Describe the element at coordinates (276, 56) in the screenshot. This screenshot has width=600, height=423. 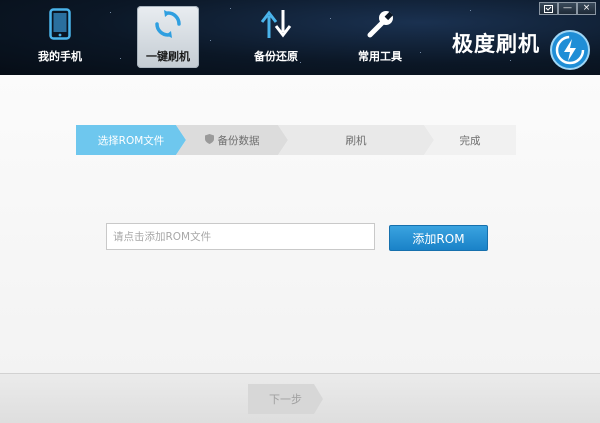
I see `nav-label: 备份还原` at that location.